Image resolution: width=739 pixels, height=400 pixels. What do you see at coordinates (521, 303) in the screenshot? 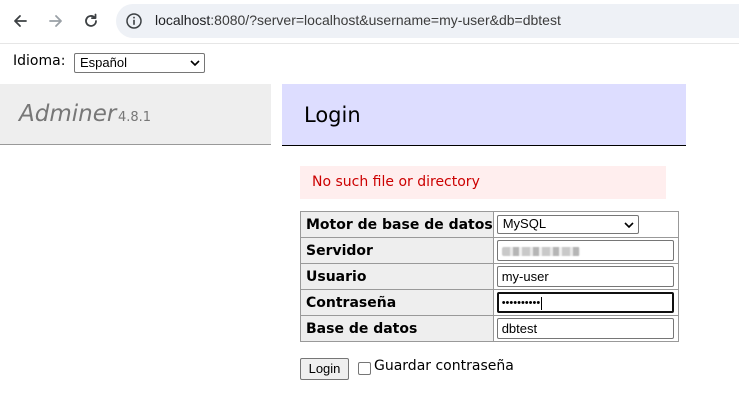
I see `password-mask: ••••••••••` at bounding box center [521, 303].